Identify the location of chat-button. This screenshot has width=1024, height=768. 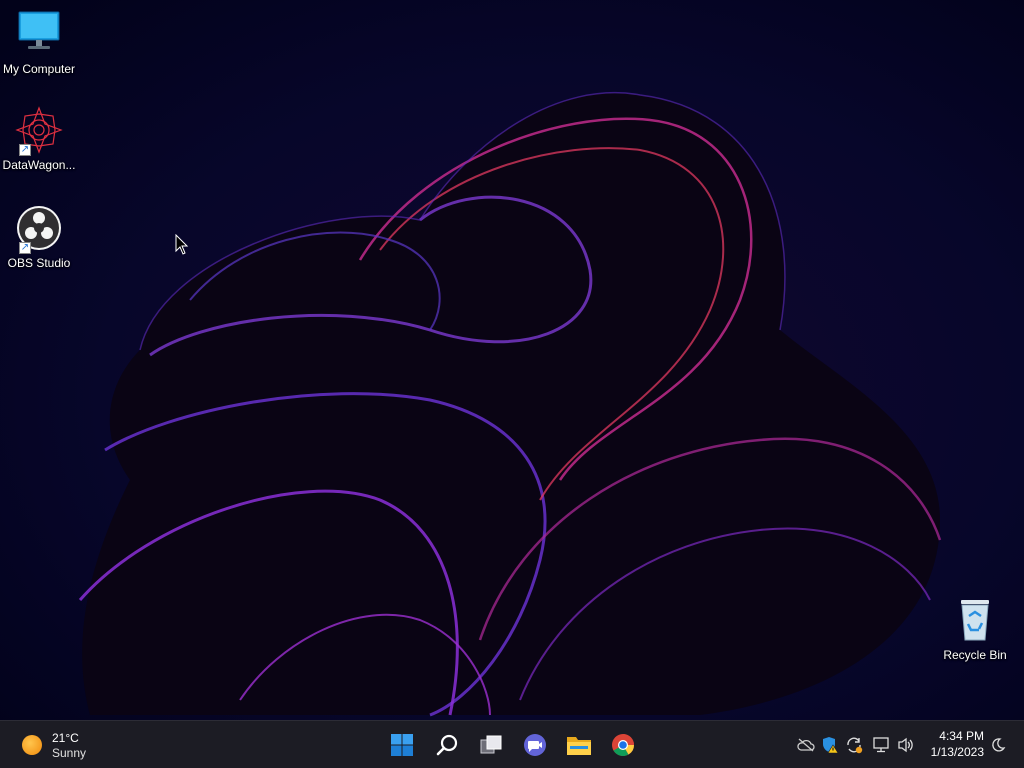
(535, 745).